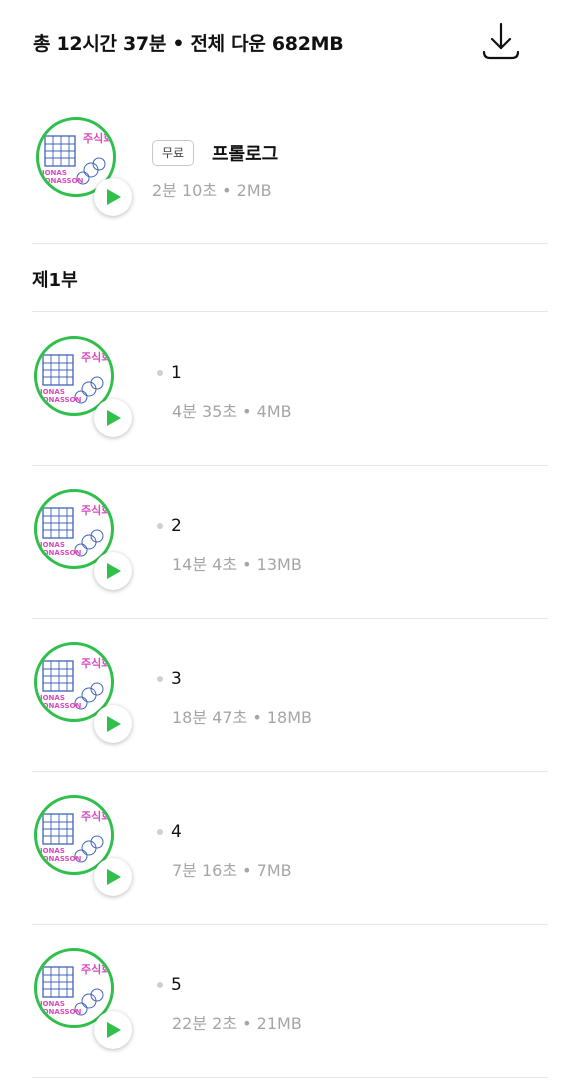 The image size is (580, 1090). Describe the element at coordinates (55, 280) in the screenshot. I see `section-title: 제1부` at that location.